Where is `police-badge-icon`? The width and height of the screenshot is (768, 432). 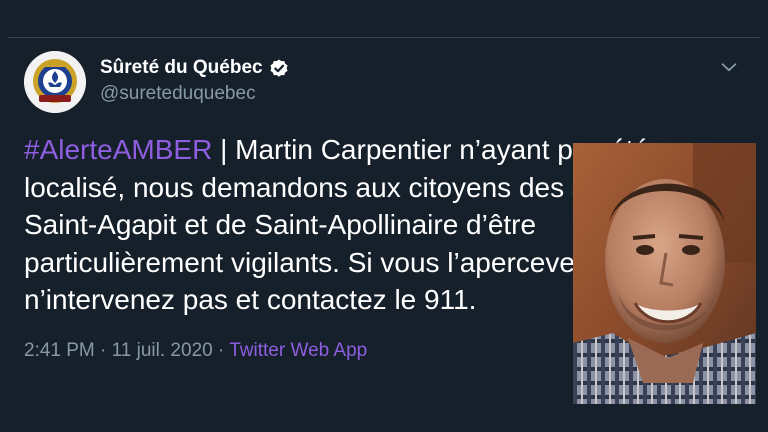
police-badge-icon is located at coordinates (55, 82).